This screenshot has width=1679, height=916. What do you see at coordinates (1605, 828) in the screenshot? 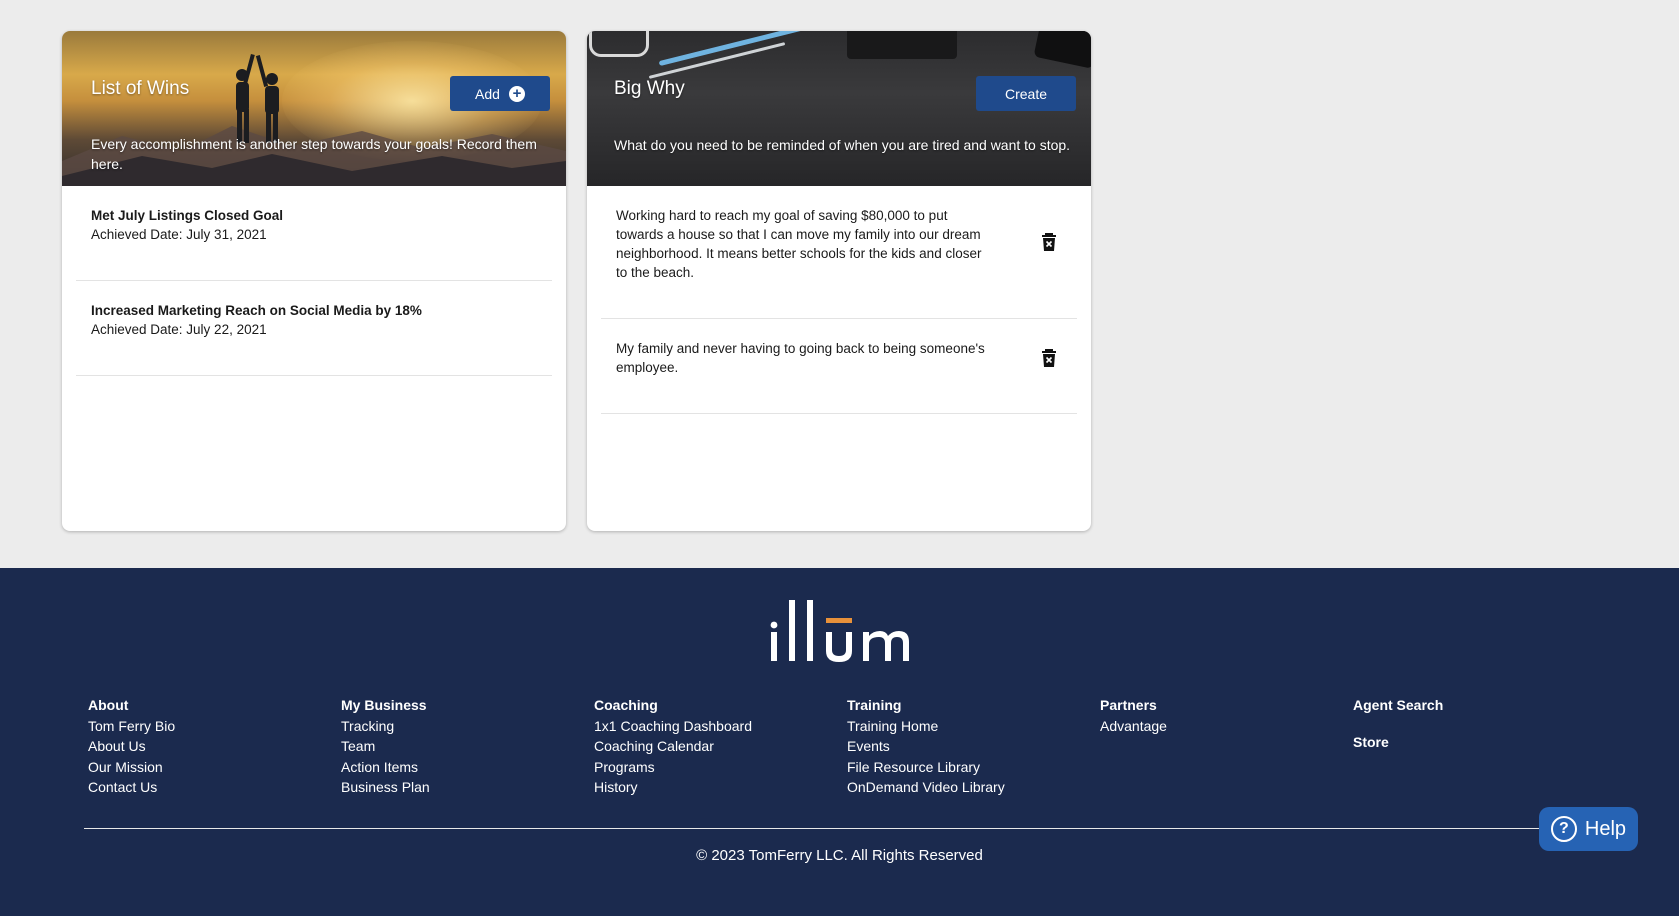
I see `help-label: Help` at bounding box center [1605, 828].